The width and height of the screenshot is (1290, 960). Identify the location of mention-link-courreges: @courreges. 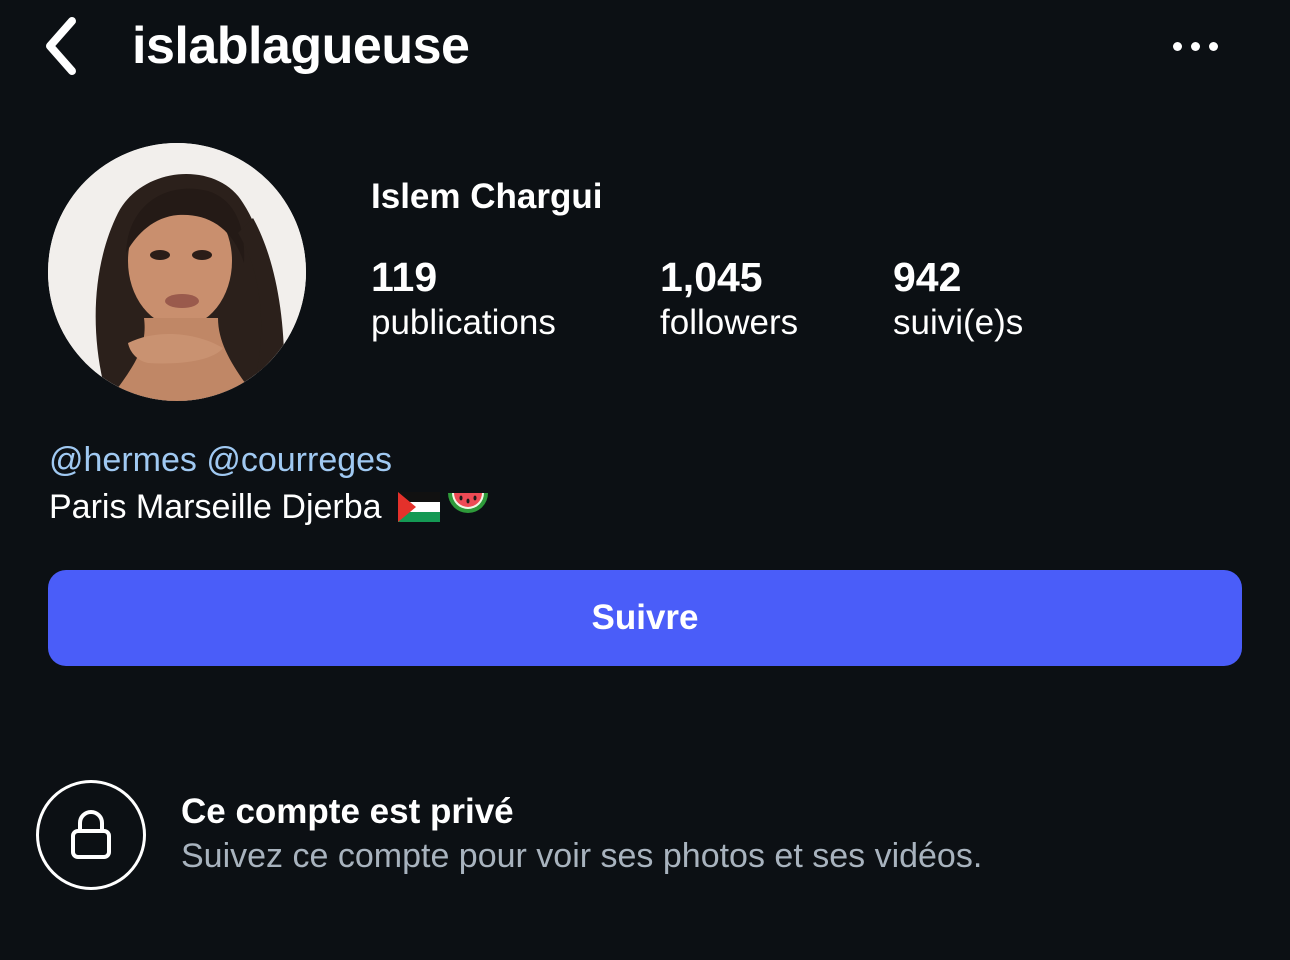
(299, 460).